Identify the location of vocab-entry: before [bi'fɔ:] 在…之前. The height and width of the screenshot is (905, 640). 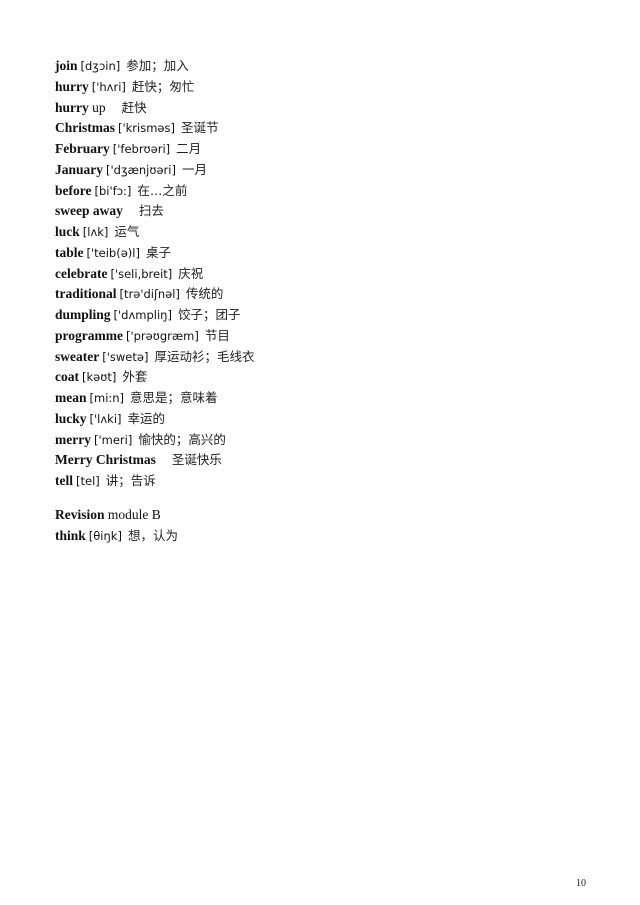
(154, 191).